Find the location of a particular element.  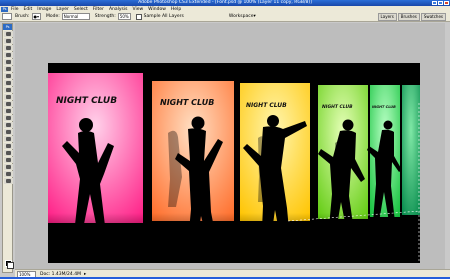

panel-darkgreen is located at coordinates (411, 150).